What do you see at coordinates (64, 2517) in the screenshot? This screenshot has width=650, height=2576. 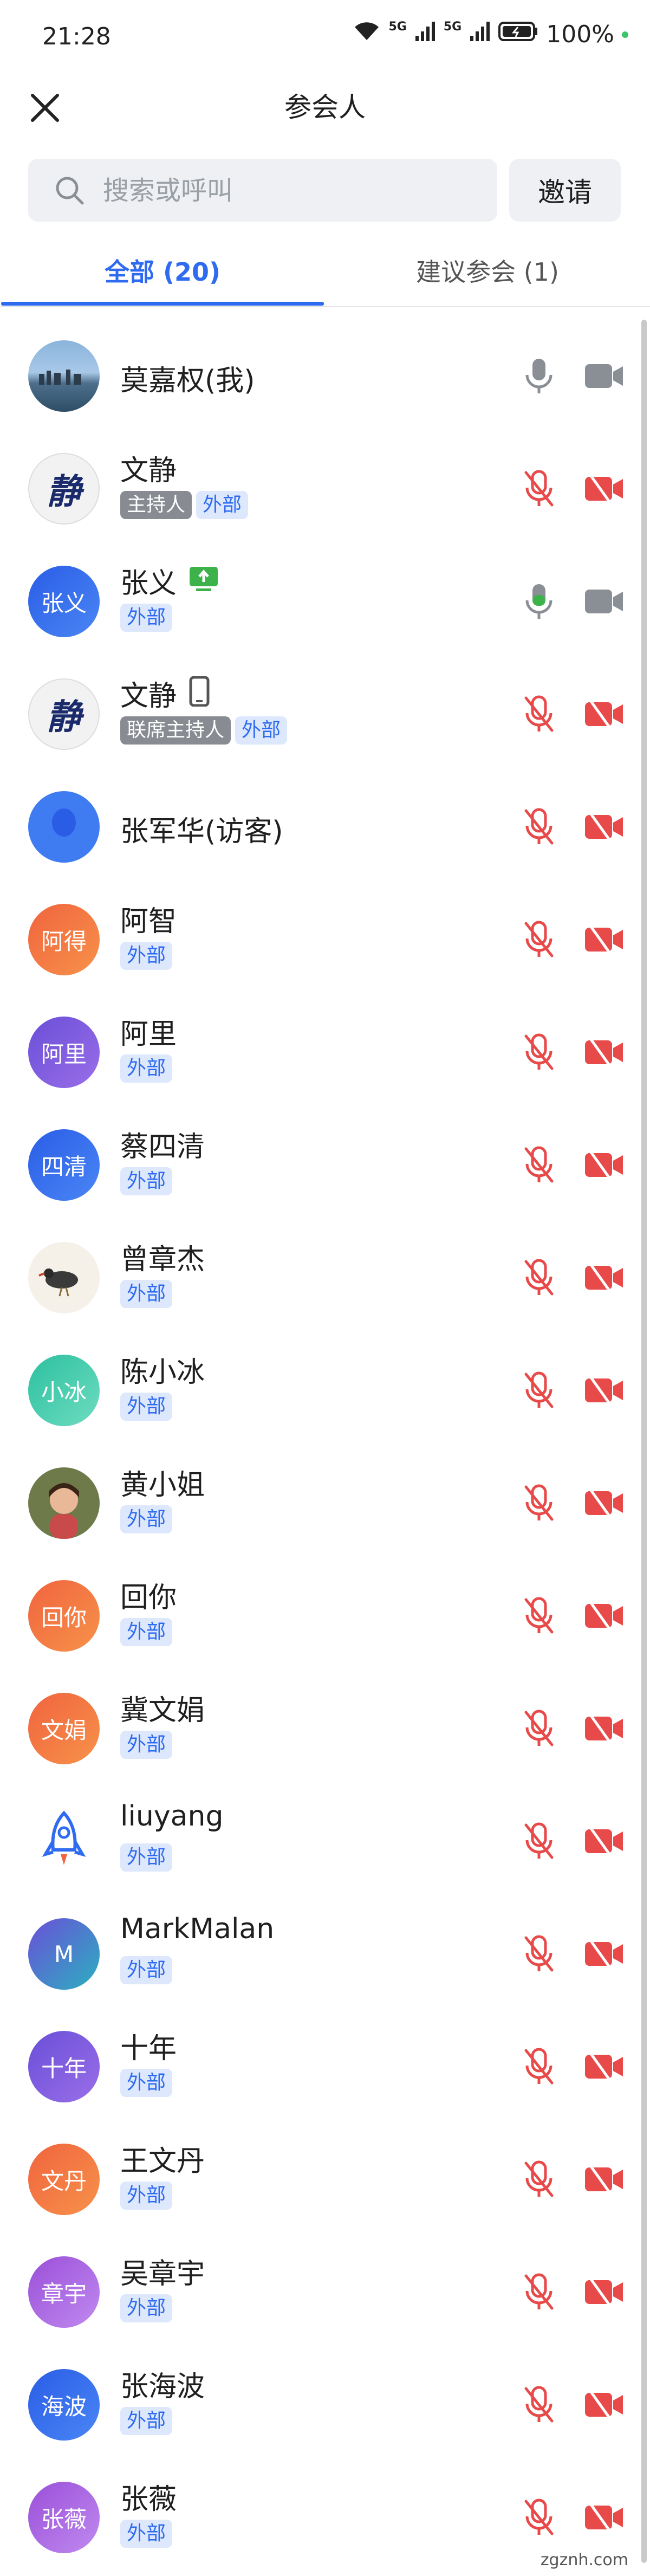 I see `avatar: 张薇` at bounding box center [64, 2517].